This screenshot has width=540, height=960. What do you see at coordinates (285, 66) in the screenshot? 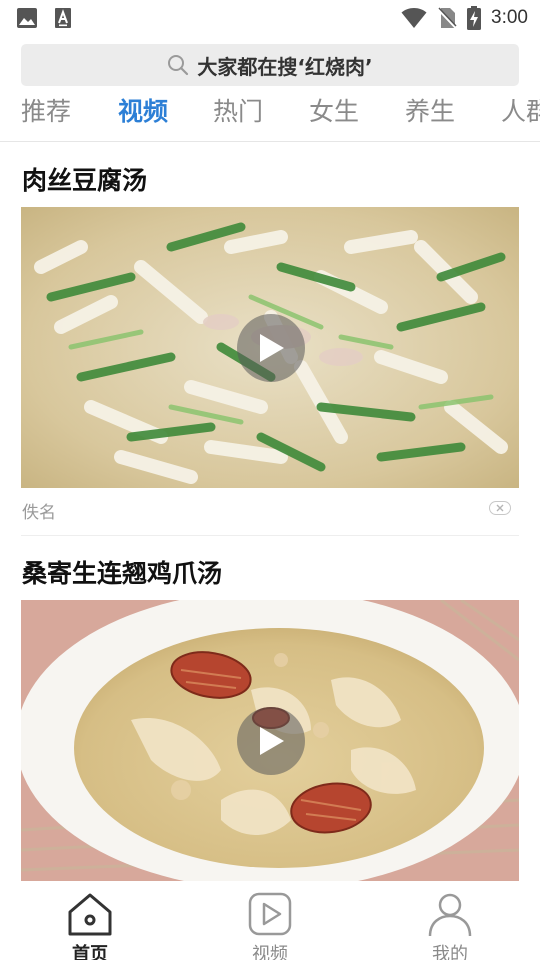
I see `search-placeholder: 大家都在搜‘红烧肉’` at bounding box center [285, 66].